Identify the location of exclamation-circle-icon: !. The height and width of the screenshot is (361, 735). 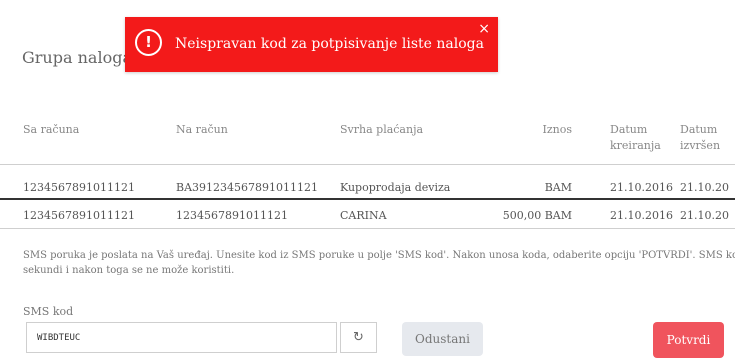
(148, 42).